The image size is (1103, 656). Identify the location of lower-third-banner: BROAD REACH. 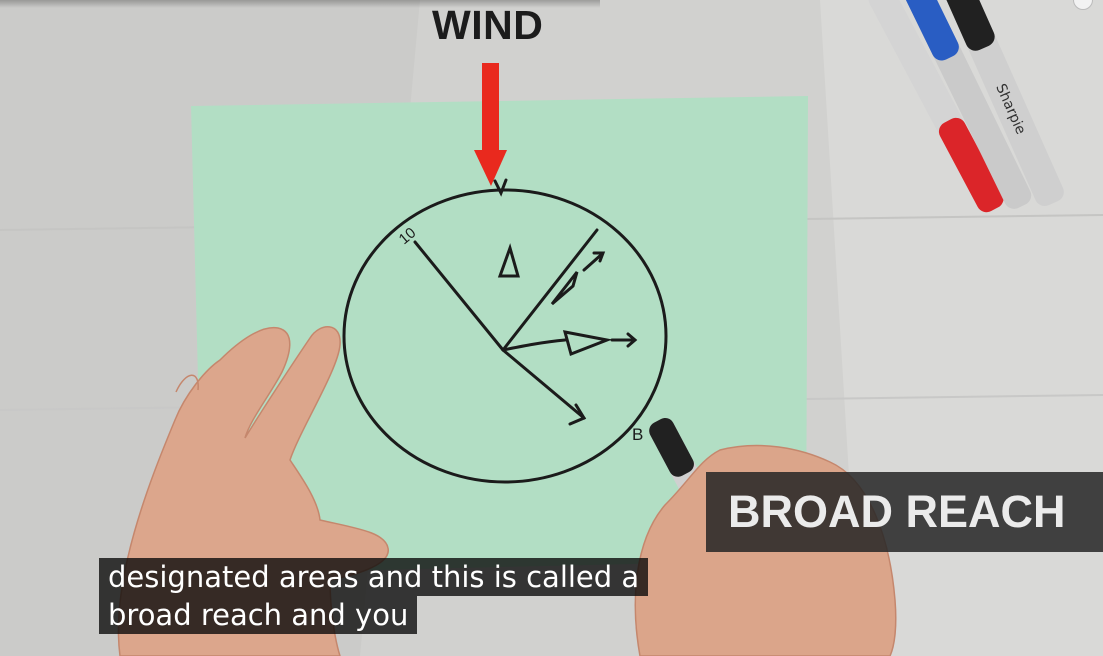
(904, 512).